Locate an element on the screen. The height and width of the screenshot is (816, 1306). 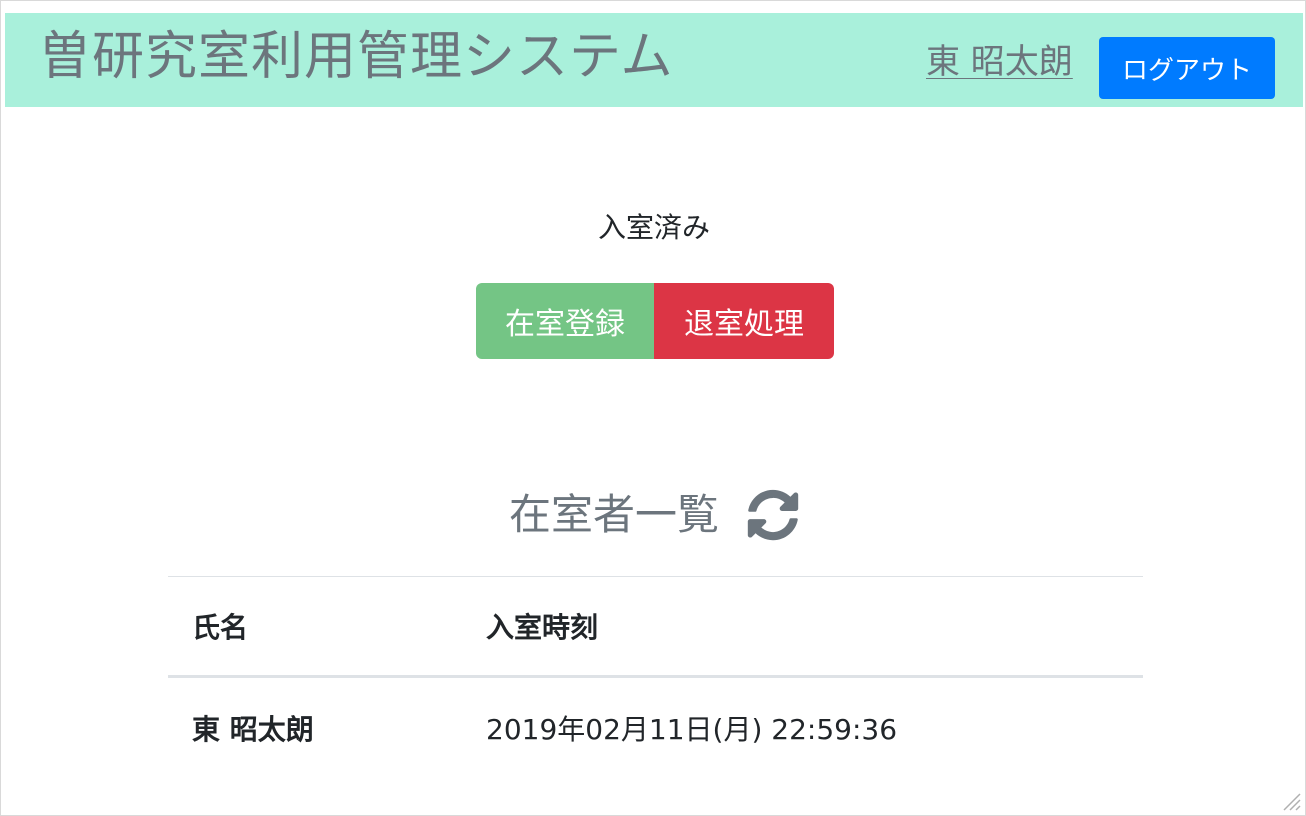
header-bar: 曽研究室利用管理システム 東 昭太朗 ログアウト is located at coordinates (654, 60).